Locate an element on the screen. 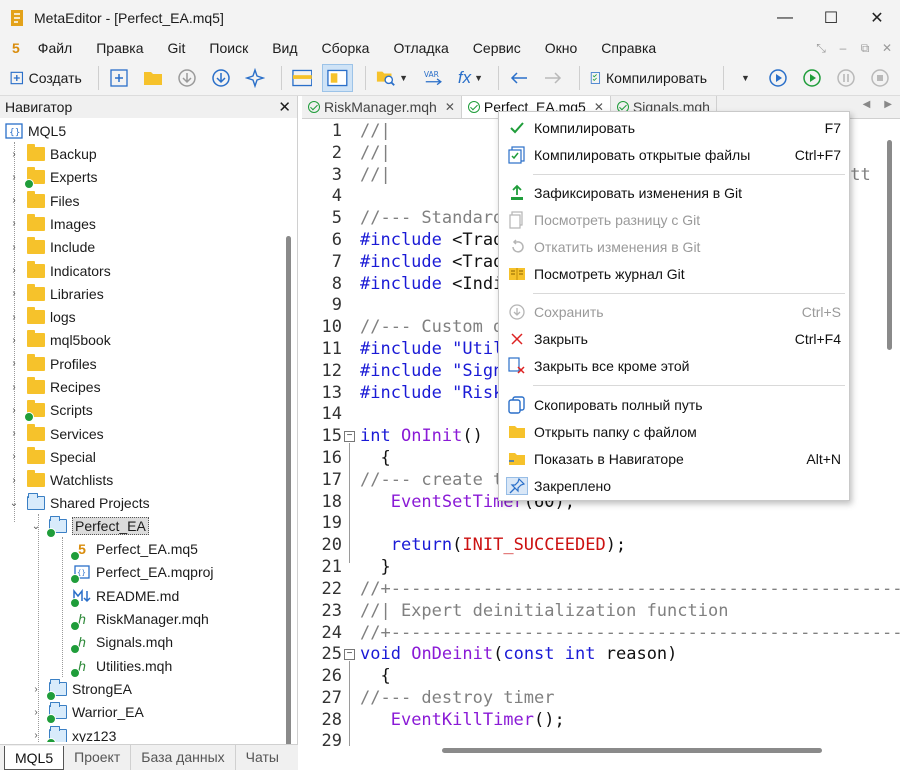  tree-item-file: h RiskManager.mqh is located at coordinates (139, 619).